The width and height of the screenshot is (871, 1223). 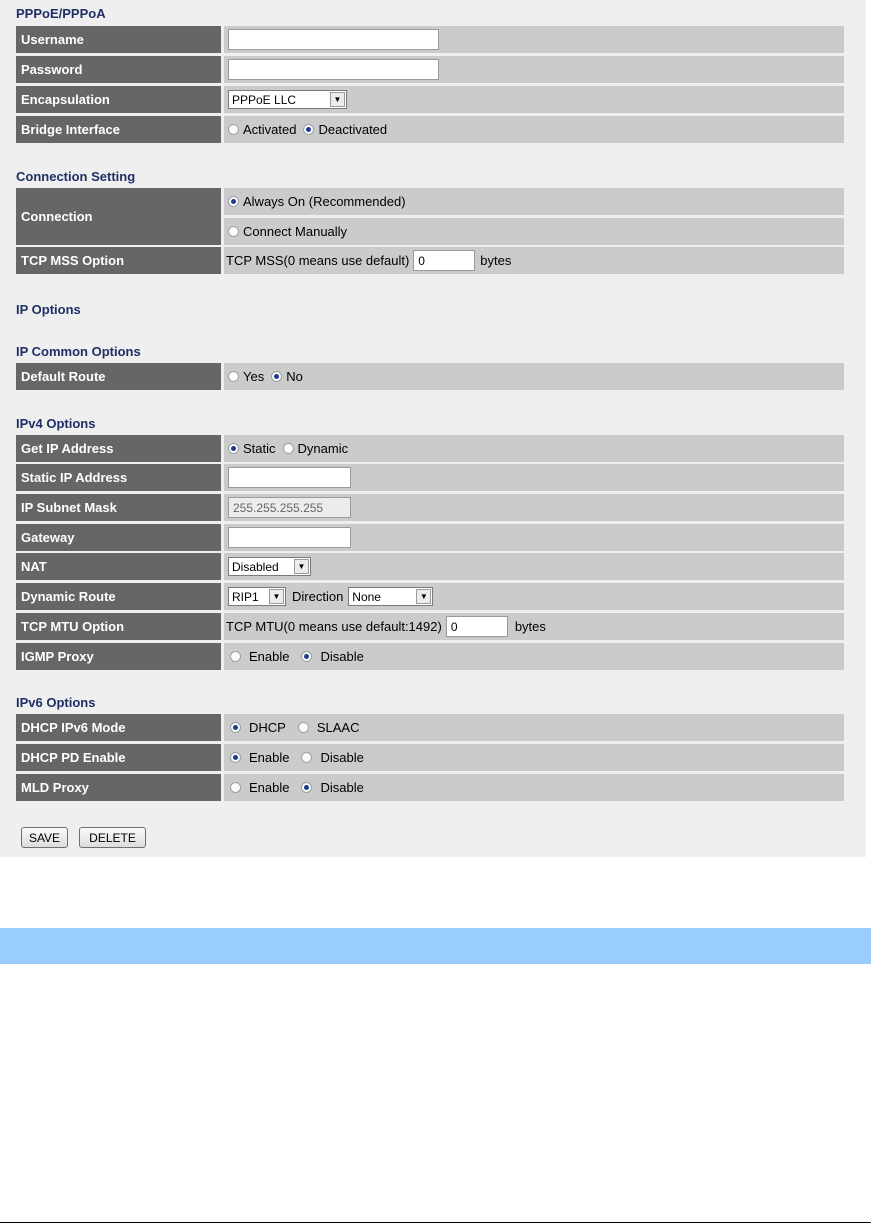 I want to click on section-title-ipv6-options: IPv6 Options, so click(x=56, y=702).